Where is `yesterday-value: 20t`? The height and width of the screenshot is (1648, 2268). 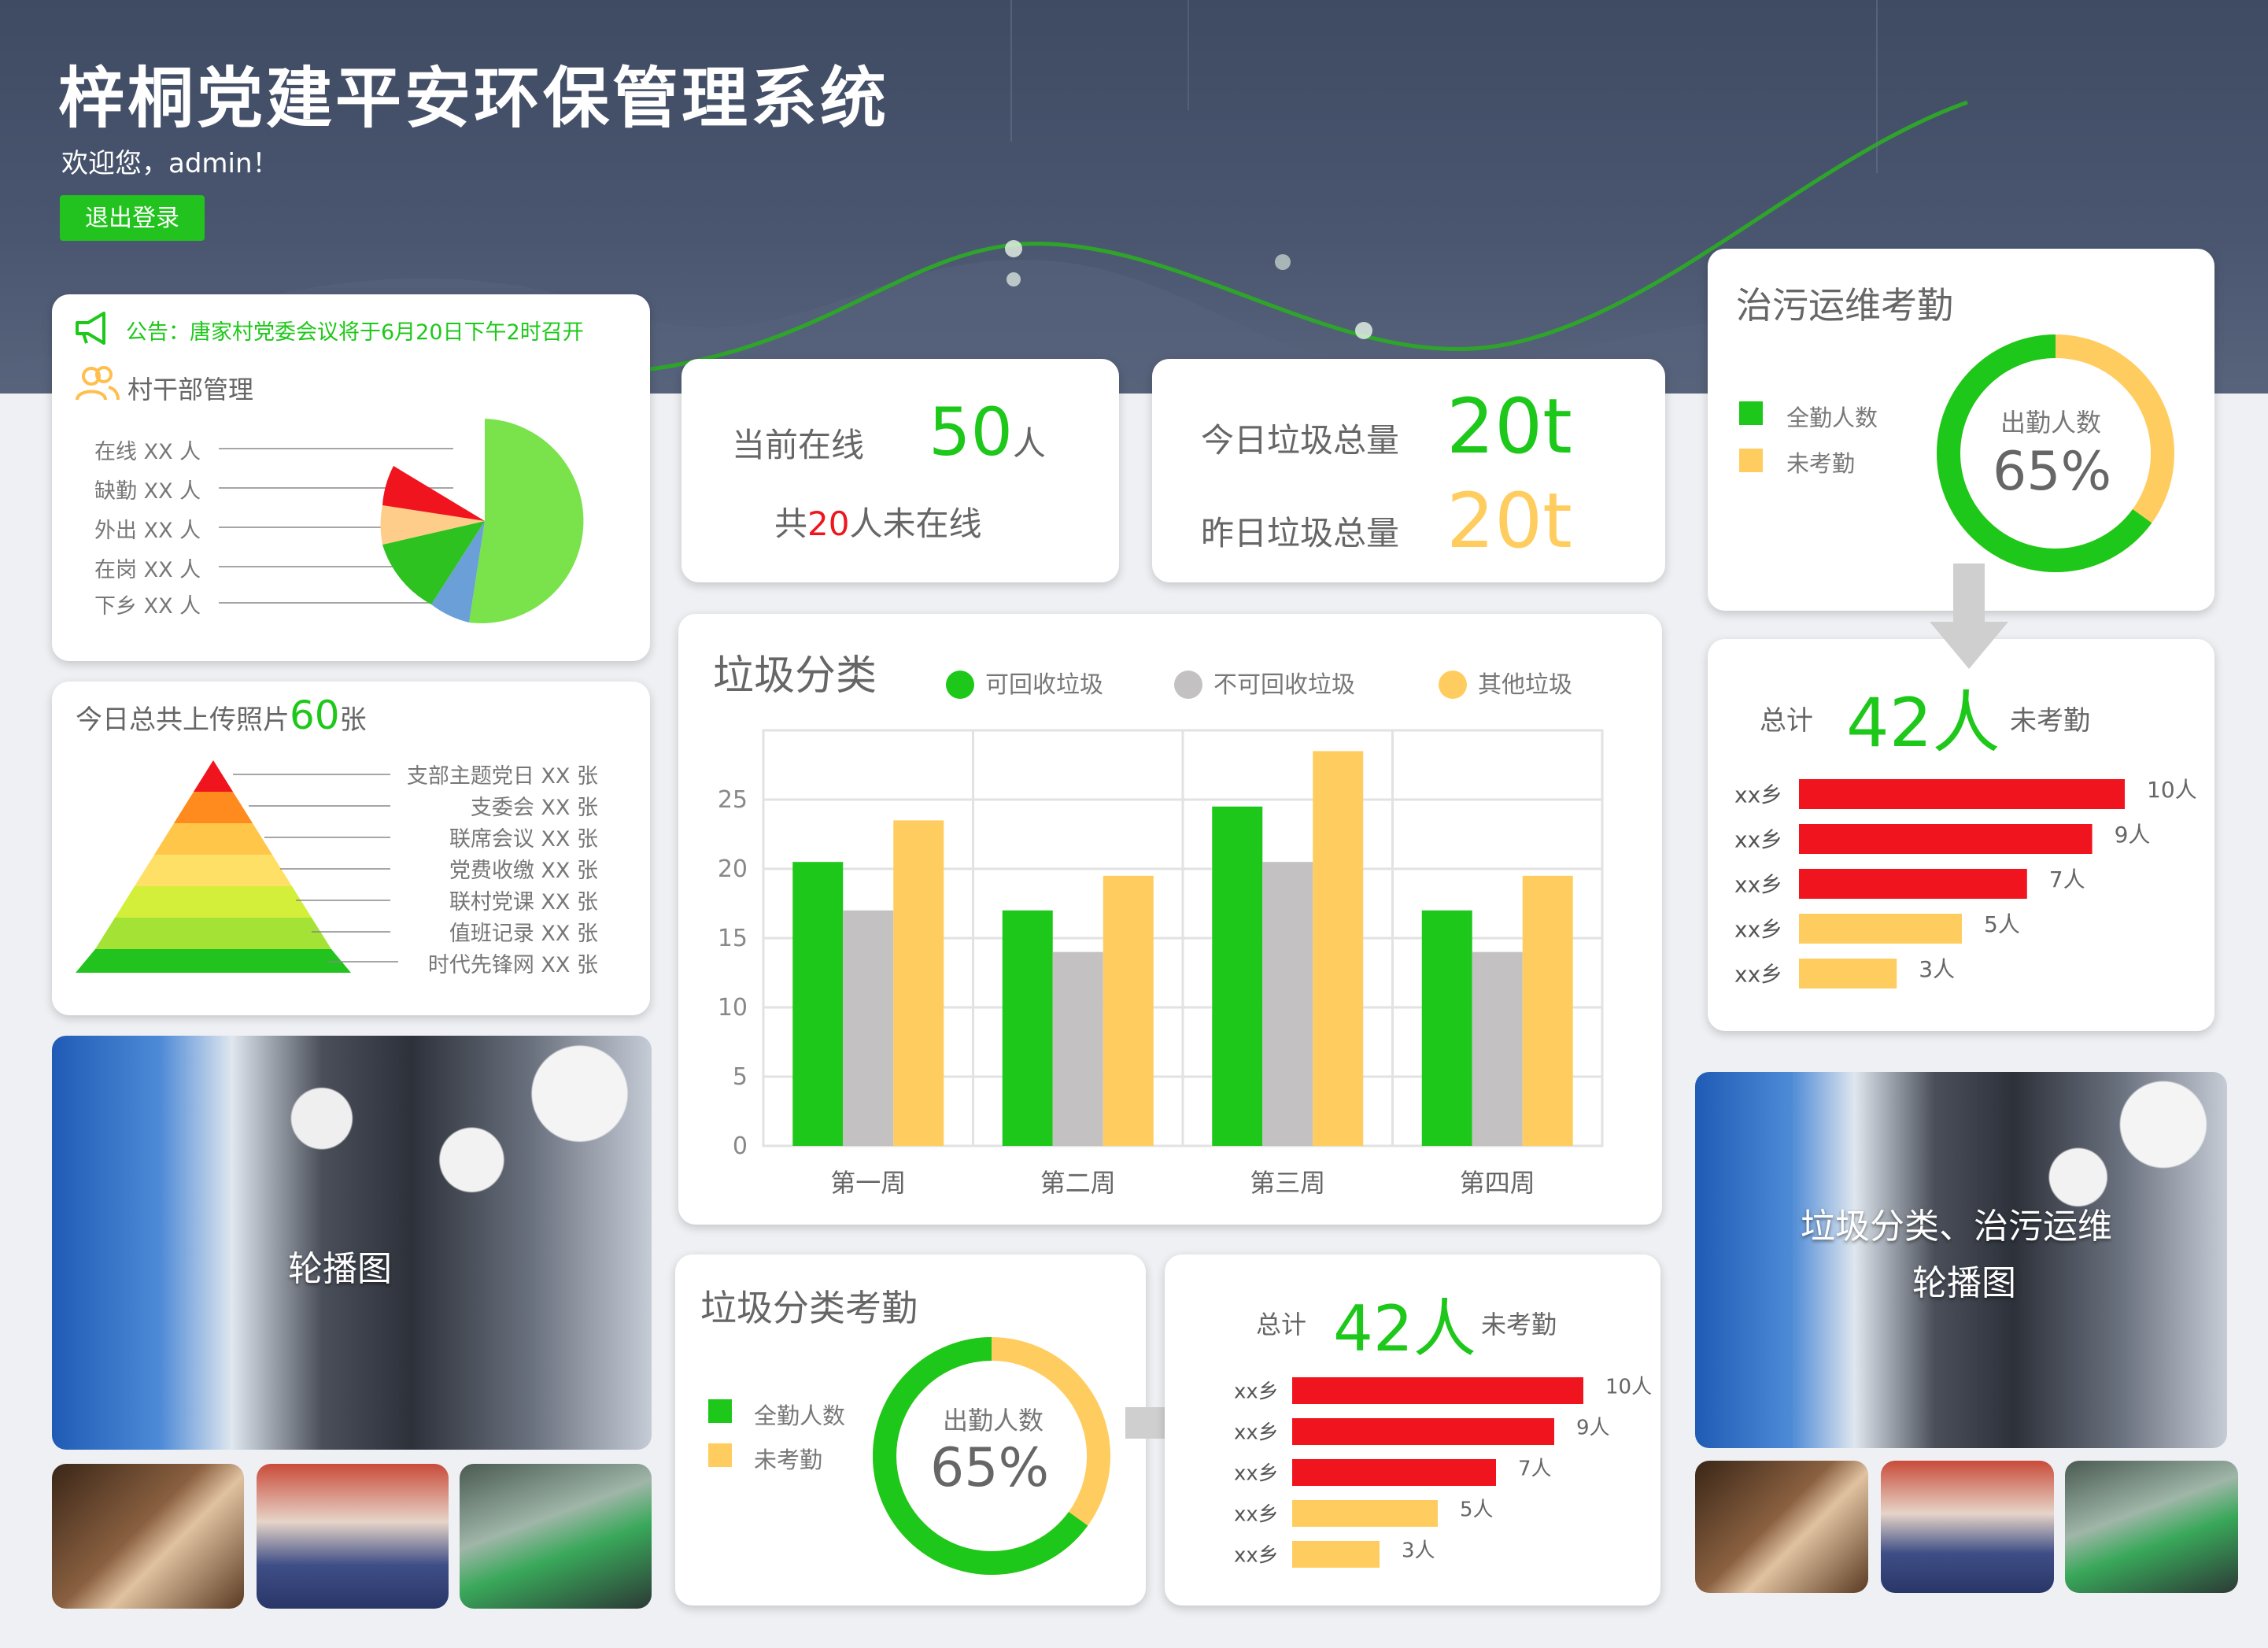 yesterday-value: 20t is located at coordinates (1509, 521).